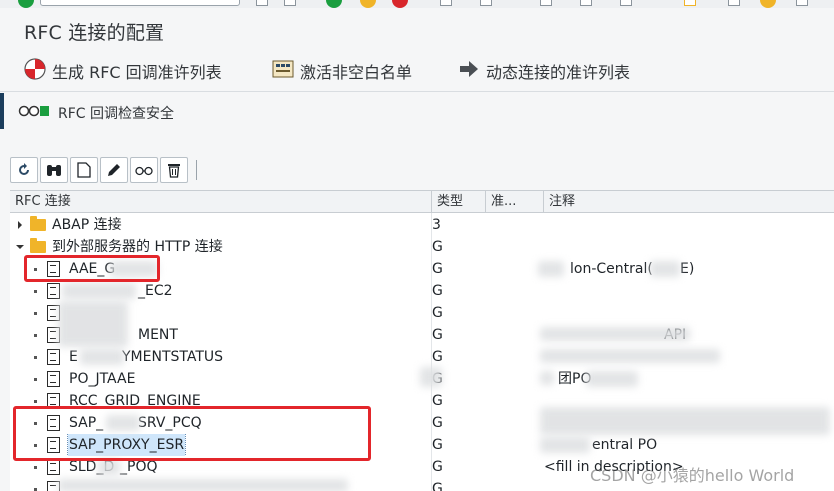 The height and width of the screenshot is (491, 834). What do you see at coordinates (436, 225) in the screenshot?
I see `type-cell: 3` at bounding box center [436, 225].